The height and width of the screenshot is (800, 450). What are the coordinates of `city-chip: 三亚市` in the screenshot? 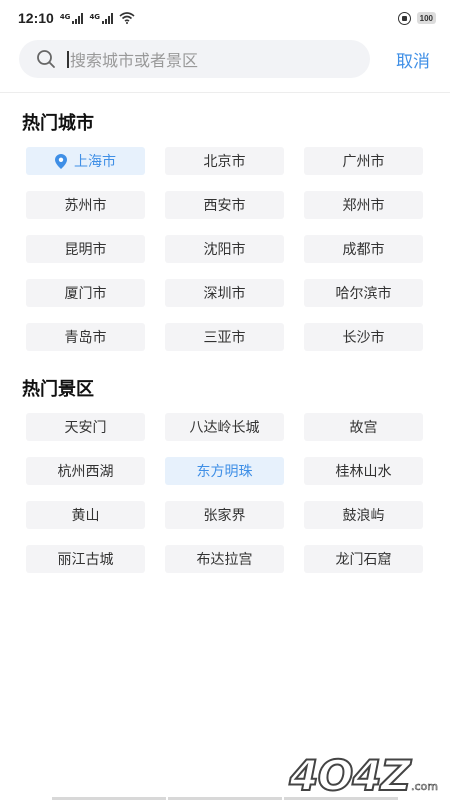 It's located at (224, 337).